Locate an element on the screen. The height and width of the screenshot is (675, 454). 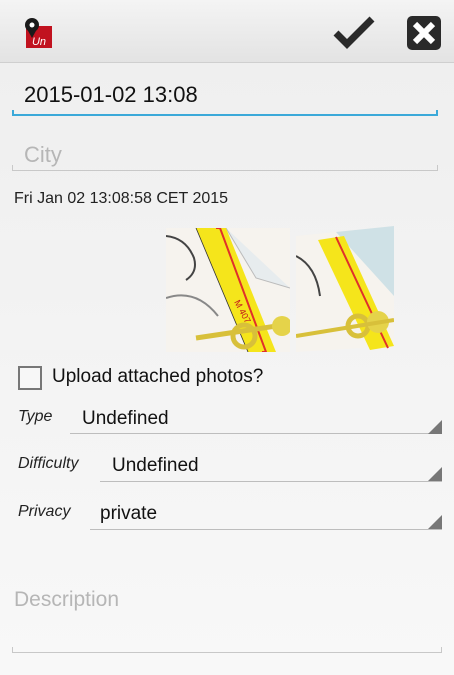
difficulty-spinner: Undefined is located at coordinates (155, 466).